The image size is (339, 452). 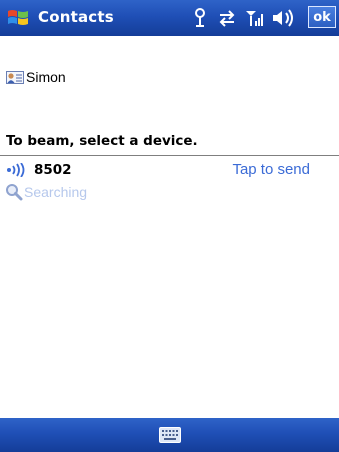 What do you see at coordinates (255, 18) in the screenshot?
I see `signal-icon` at bounding box center [255, 18].